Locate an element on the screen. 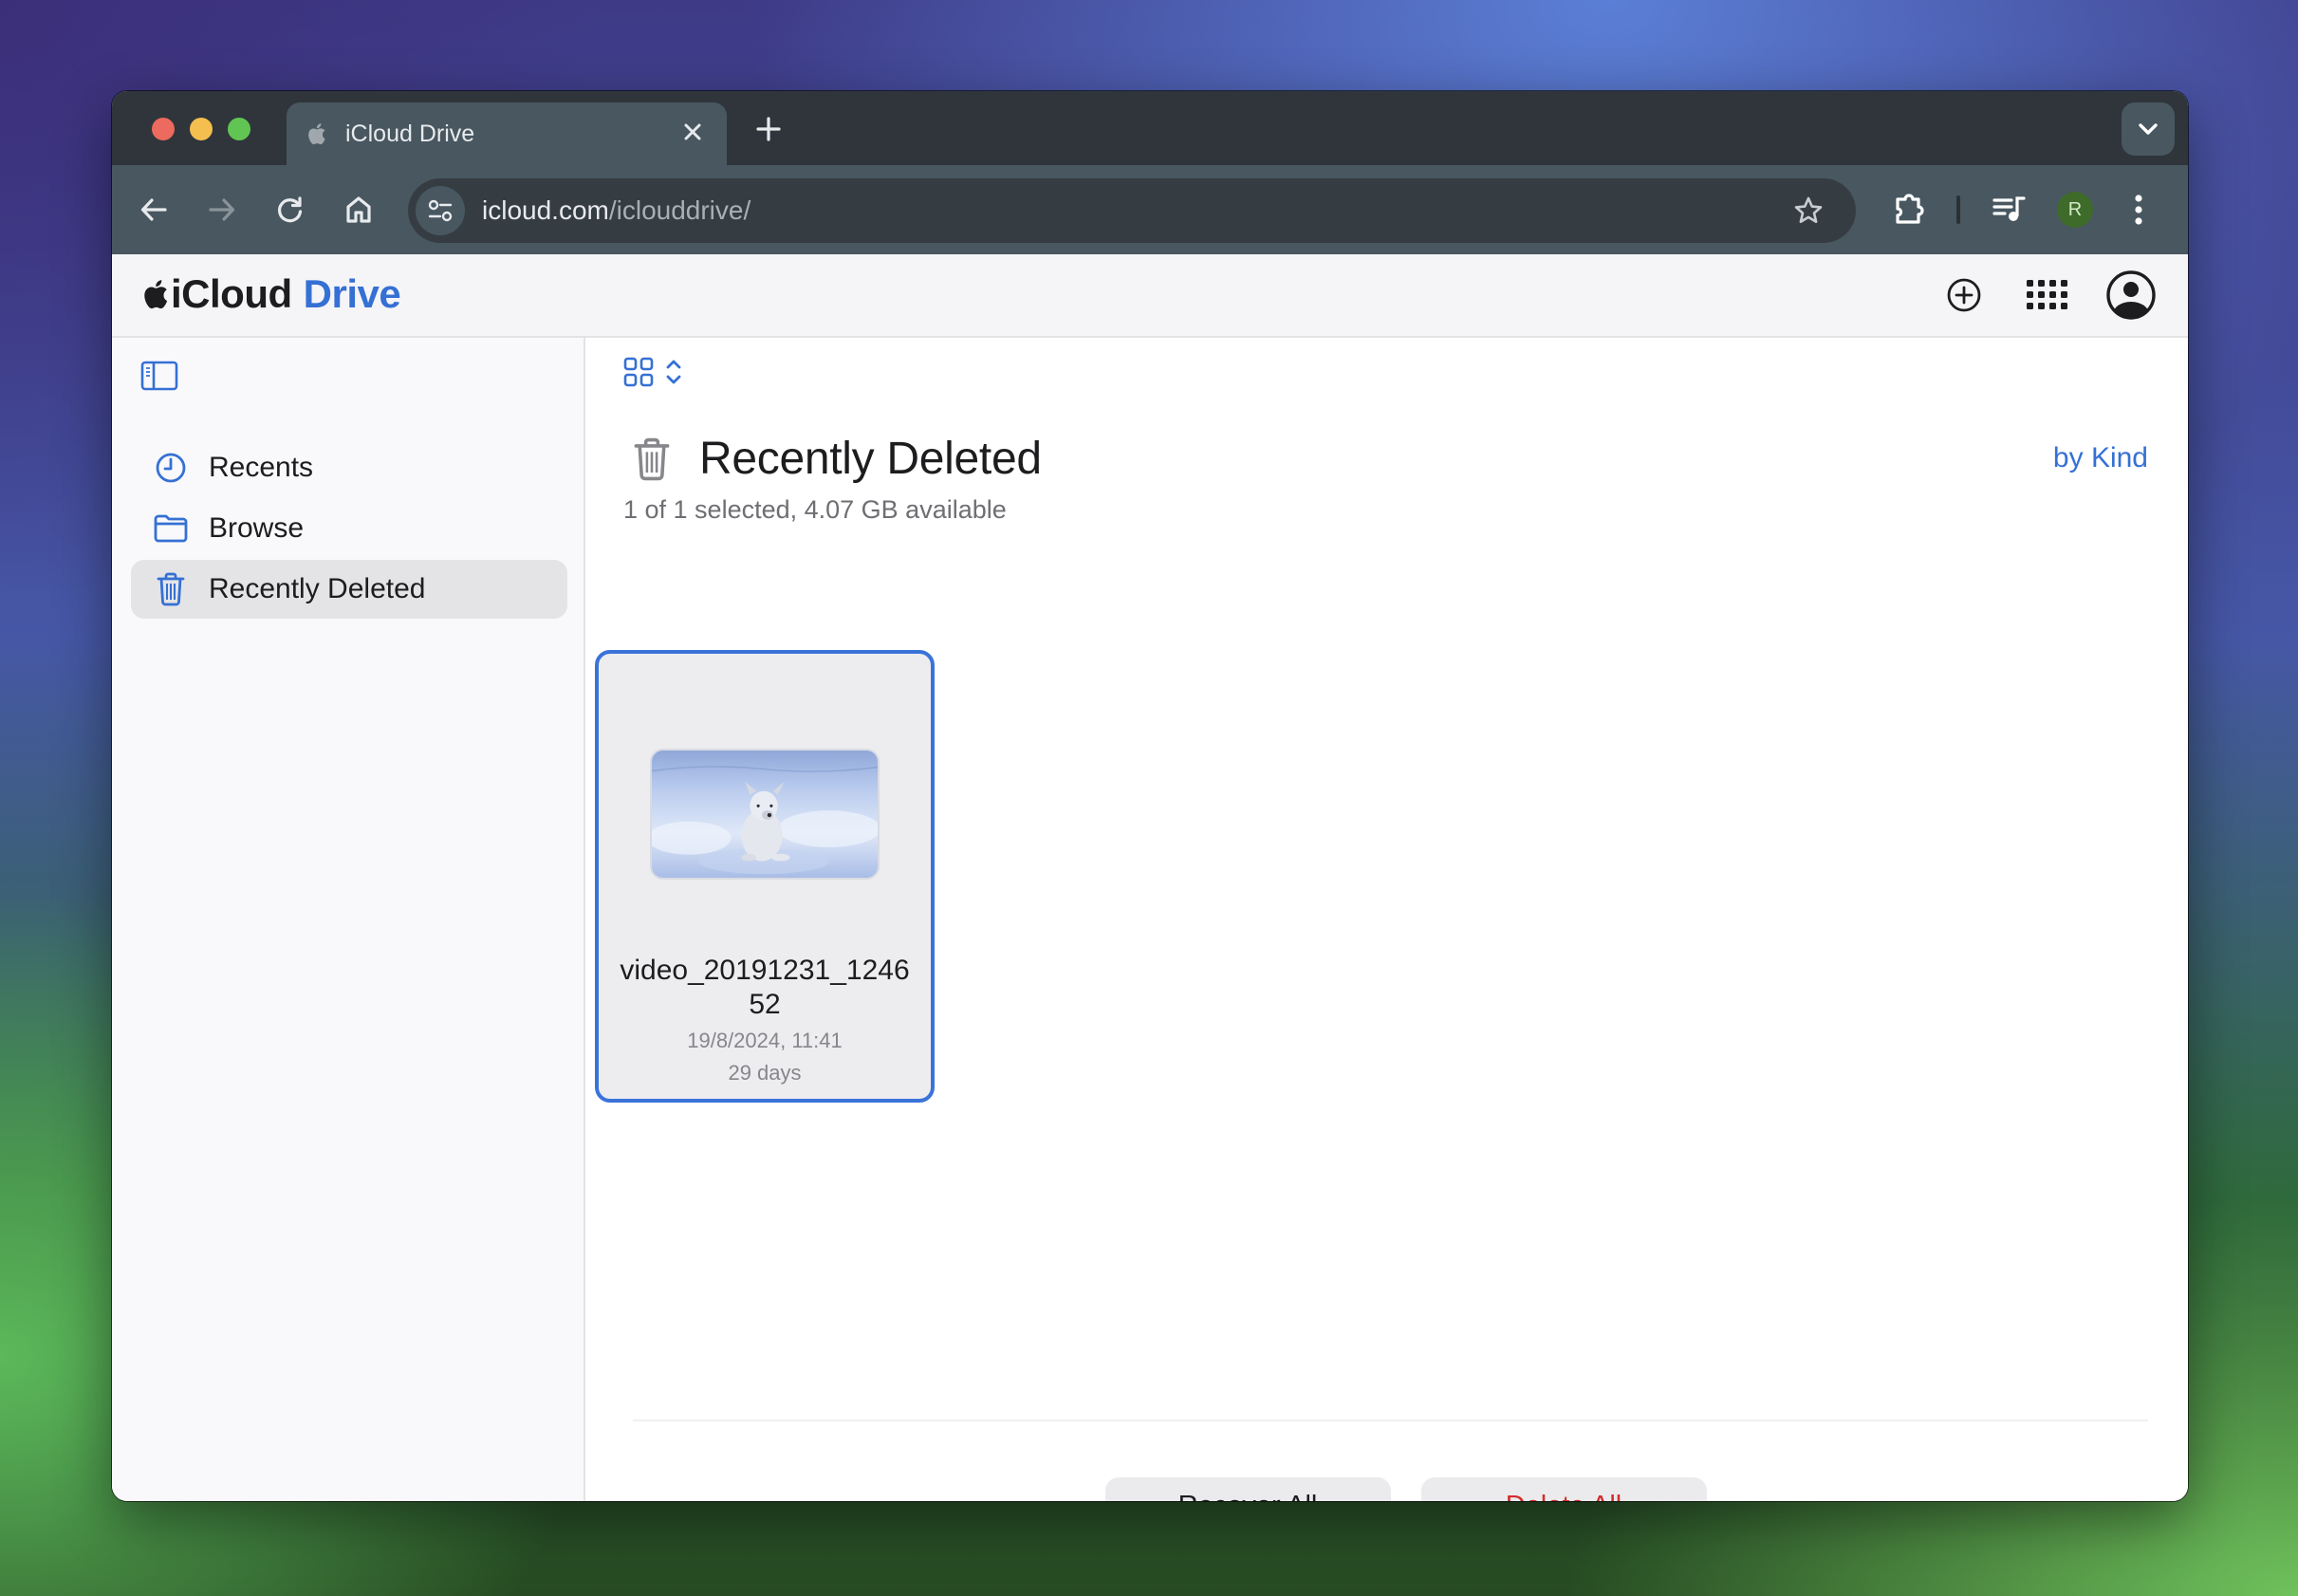 The image size is (2298, 1596). file-name: video_20191231_1246 52 is located at coordinates (765, 988).